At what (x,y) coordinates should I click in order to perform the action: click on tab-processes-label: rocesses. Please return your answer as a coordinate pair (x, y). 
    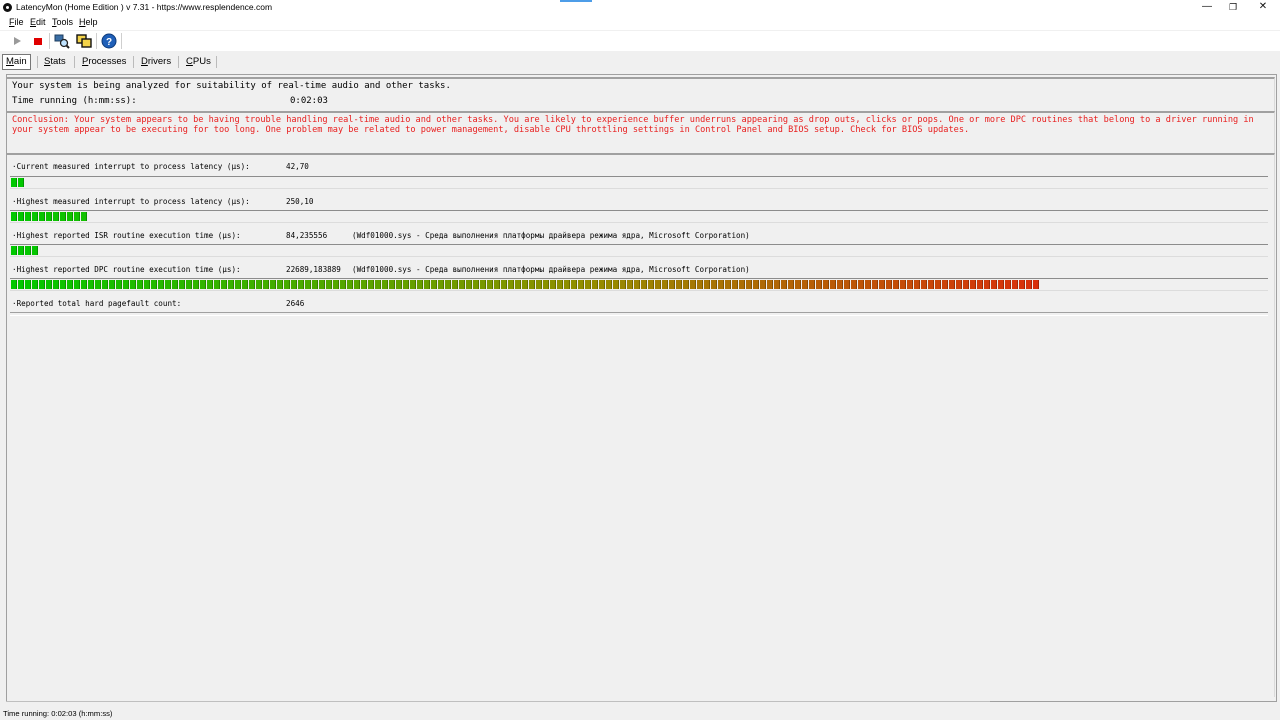
    Looking at the image, I should click on (107, 61).